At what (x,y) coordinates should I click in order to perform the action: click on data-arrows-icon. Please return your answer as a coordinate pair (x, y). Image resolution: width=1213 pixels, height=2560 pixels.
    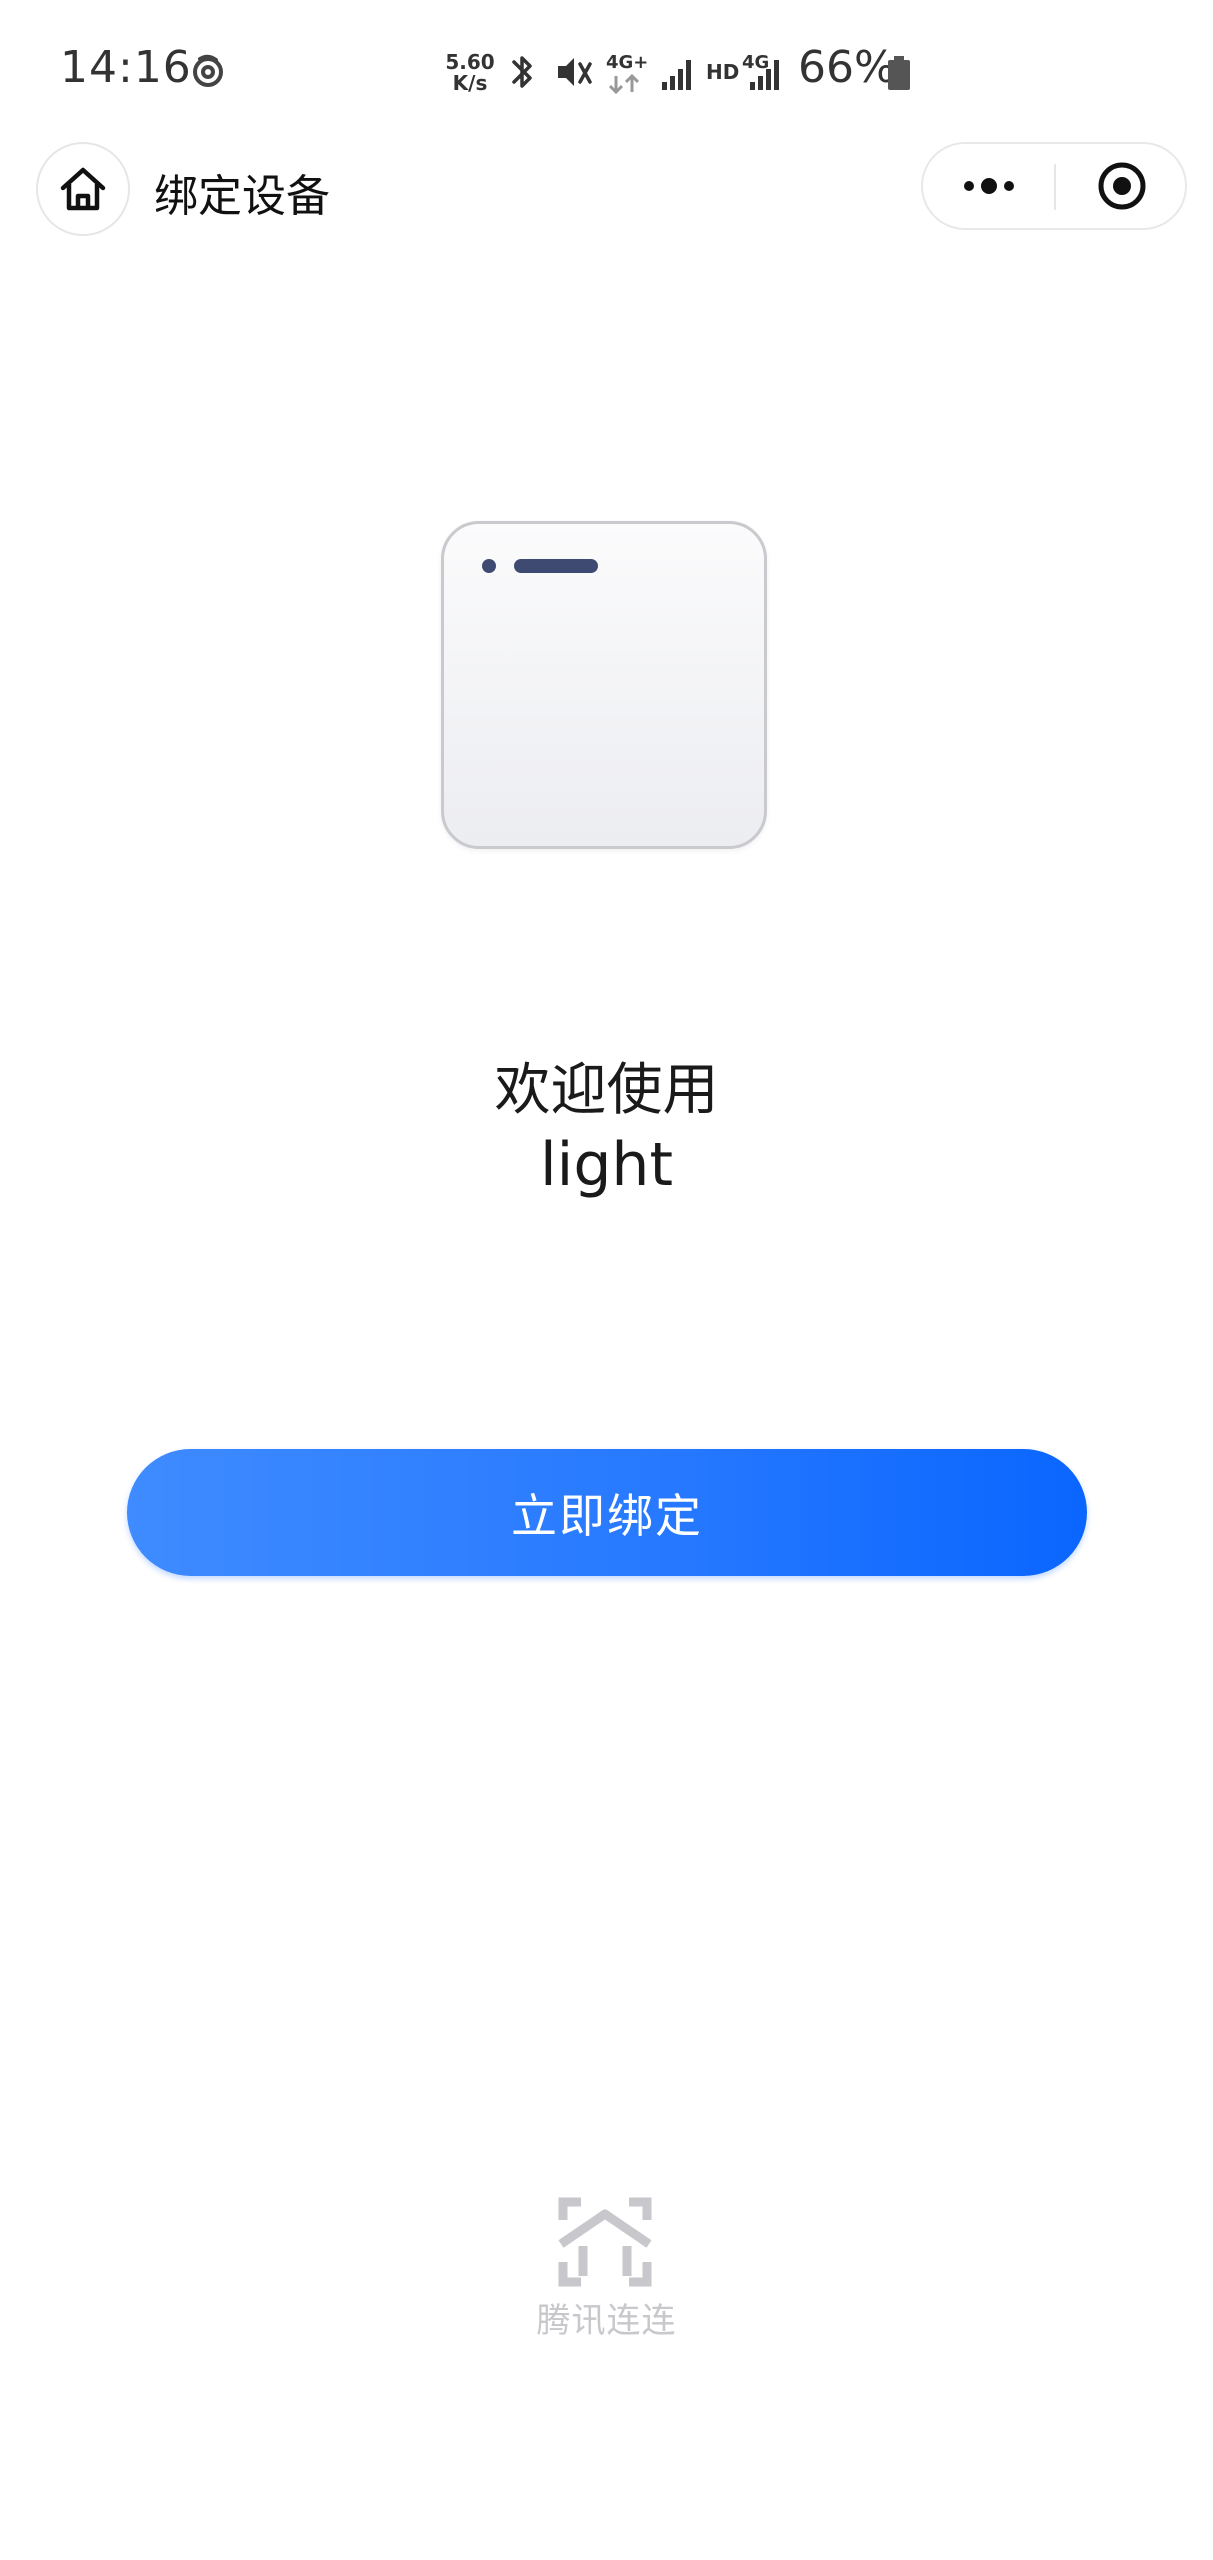
    Looking at the image, I should click on (624, 84).